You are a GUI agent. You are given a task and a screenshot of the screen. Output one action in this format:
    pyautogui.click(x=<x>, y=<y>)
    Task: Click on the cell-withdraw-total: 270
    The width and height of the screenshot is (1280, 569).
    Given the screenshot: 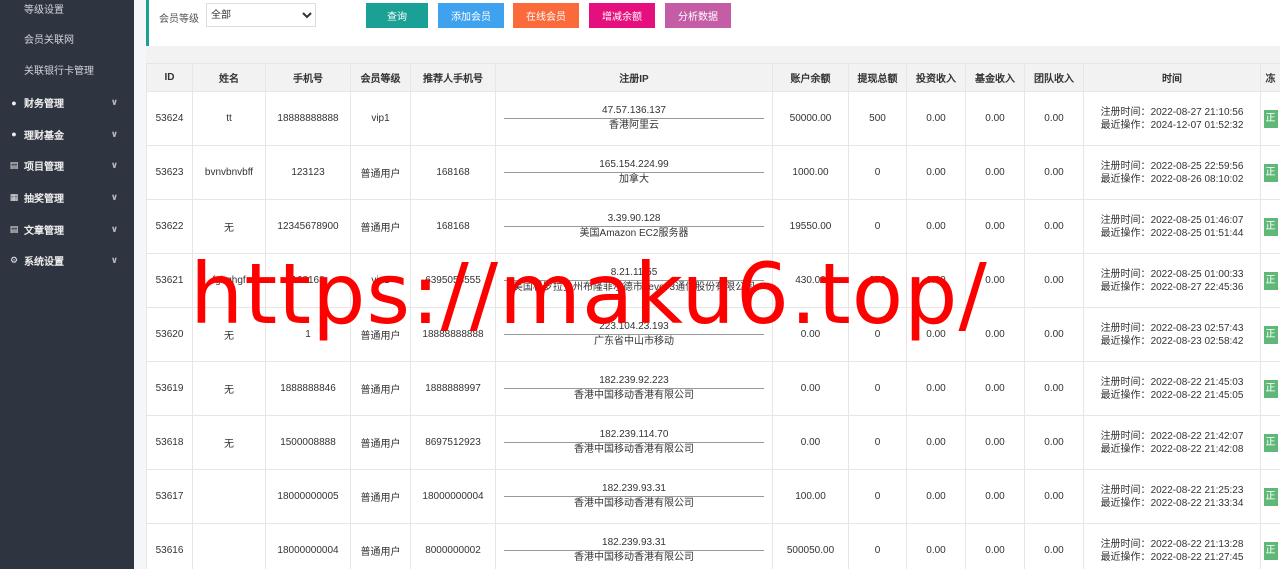 What is the action you would take?
    pyautogui.click(x=877, y=280)
    